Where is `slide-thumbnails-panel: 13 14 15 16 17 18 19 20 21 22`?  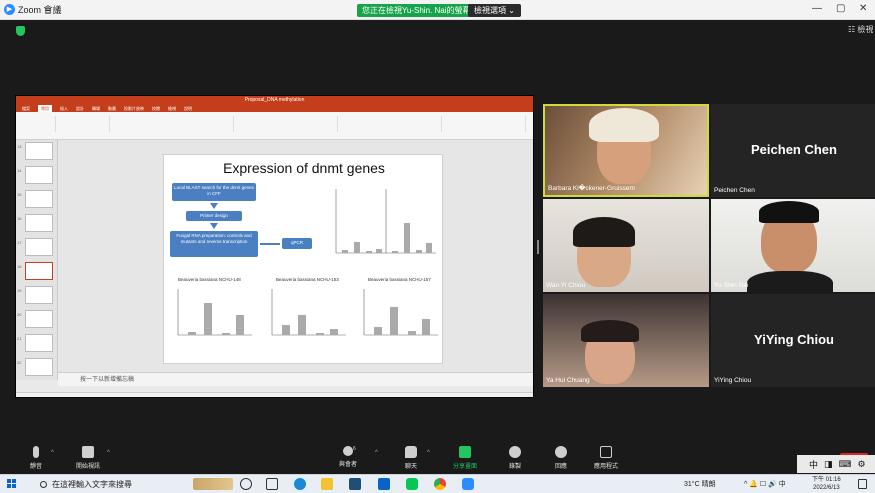 slide-thumbnails-panel: 13 14 15 16 17 18 19 20 21 22 is located at coordinates (37, 260).